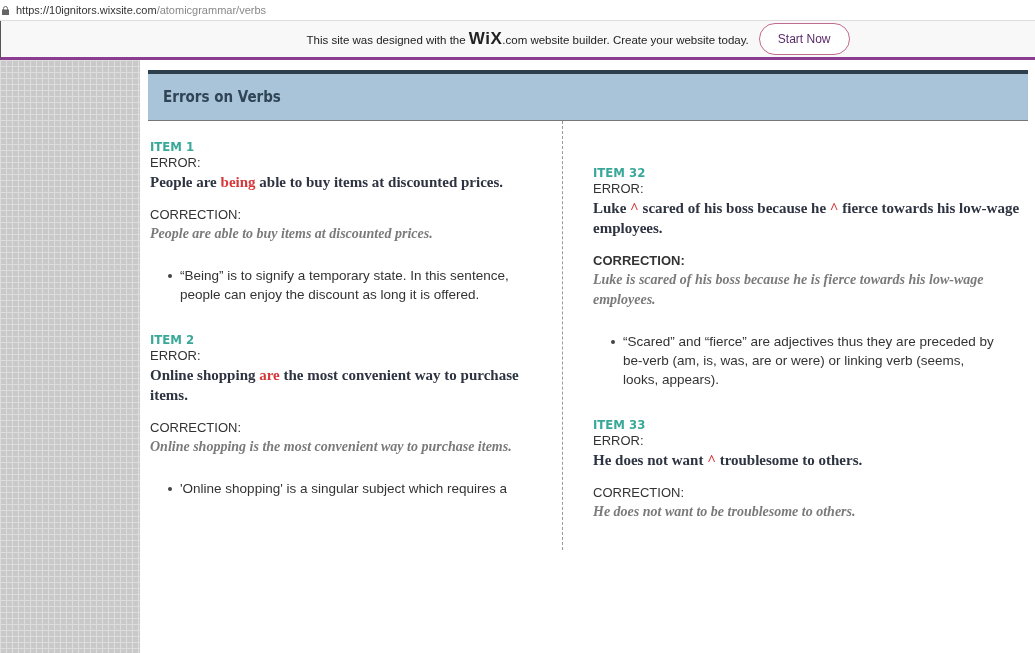 Image resolution: width=1035 pixels, height=653 pixels. I want to click on correction-sentence: Online shopping is the most convenient way to purchase items., so click(331, 447).